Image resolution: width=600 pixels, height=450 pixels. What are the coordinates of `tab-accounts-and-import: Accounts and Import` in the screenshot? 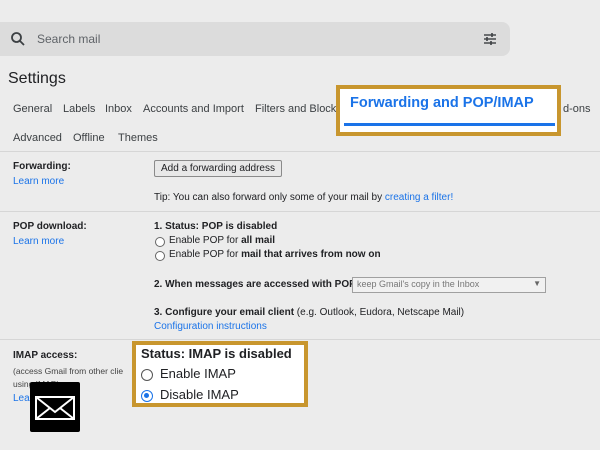 It's located at (193, 109).